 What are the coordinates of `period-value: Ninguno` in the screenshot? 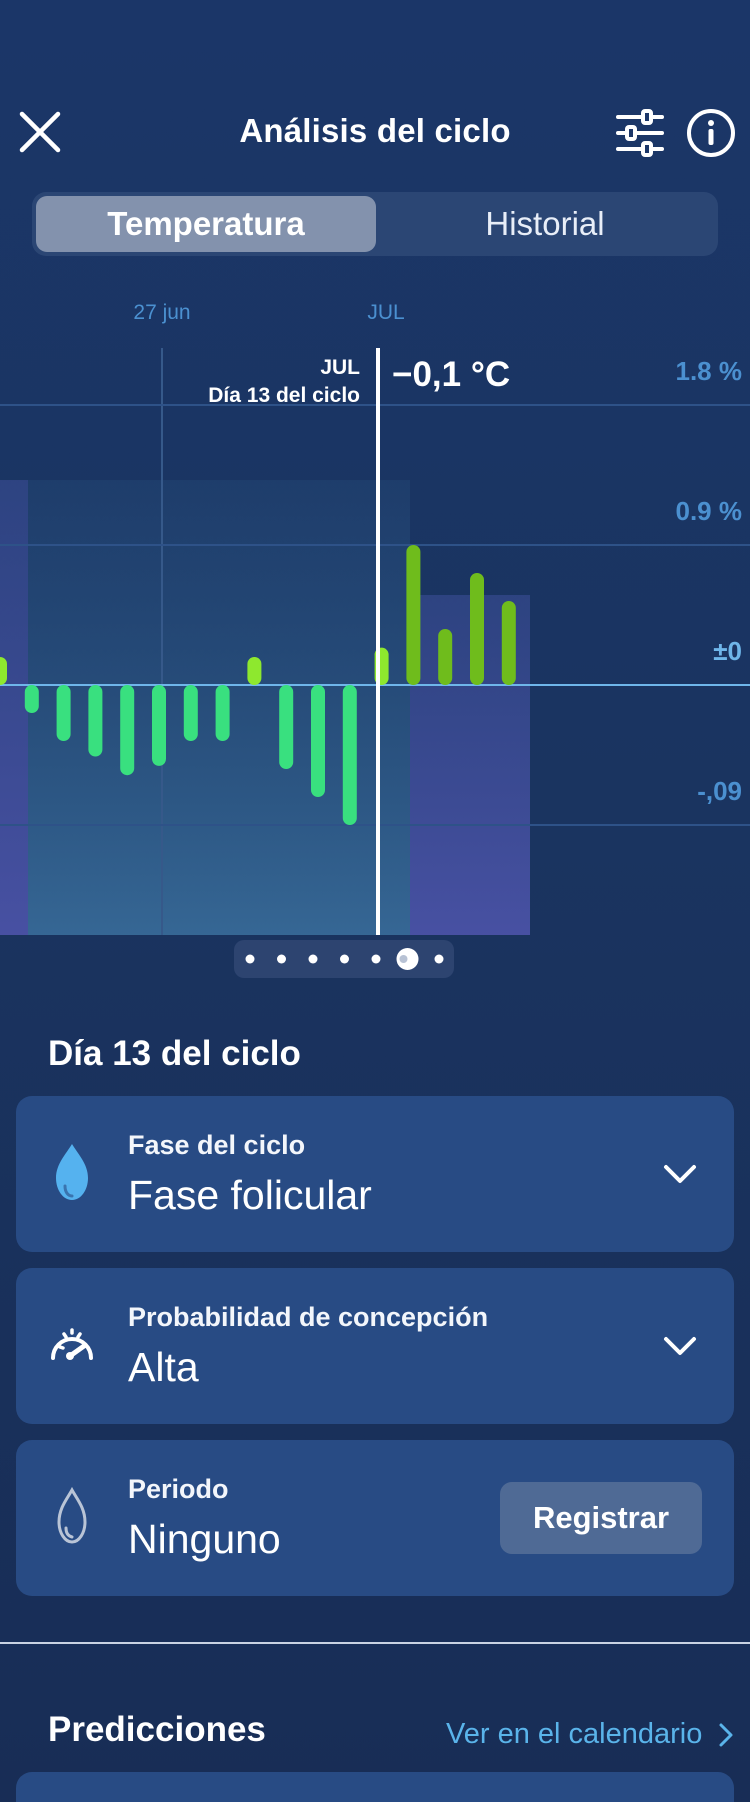 It's located at (204, 1539).